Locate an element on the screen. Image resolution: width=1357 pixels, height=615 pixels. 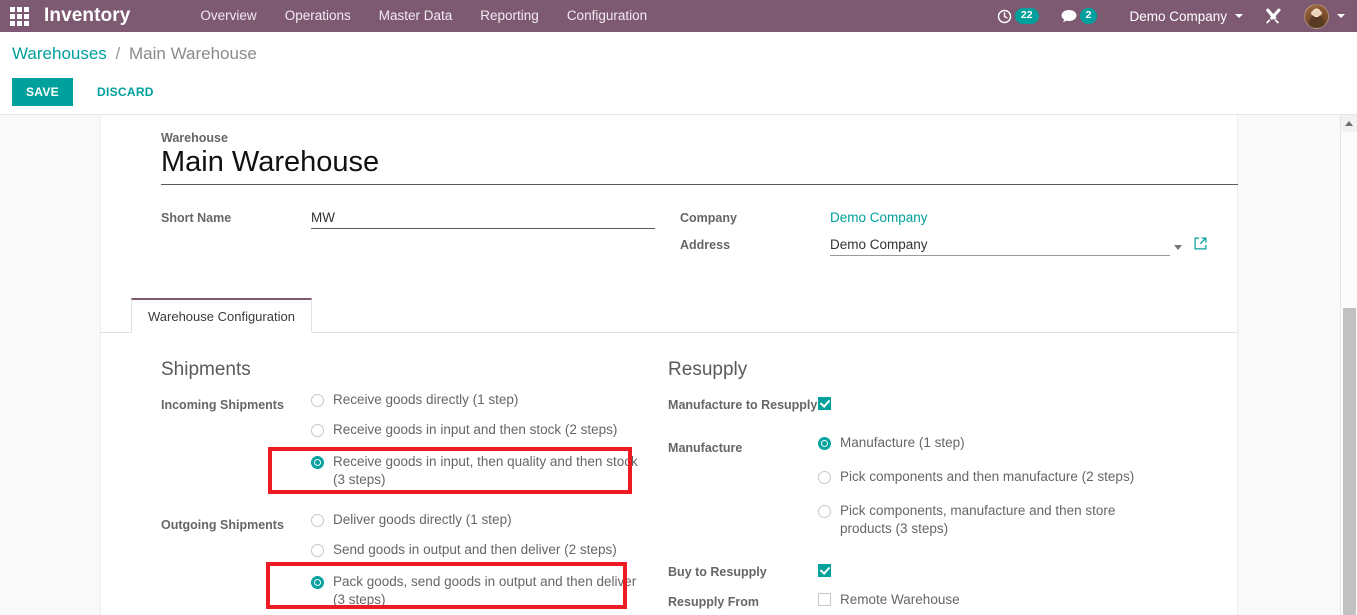
activity-count-badge: 22 is located at coordinates (1026, 16).